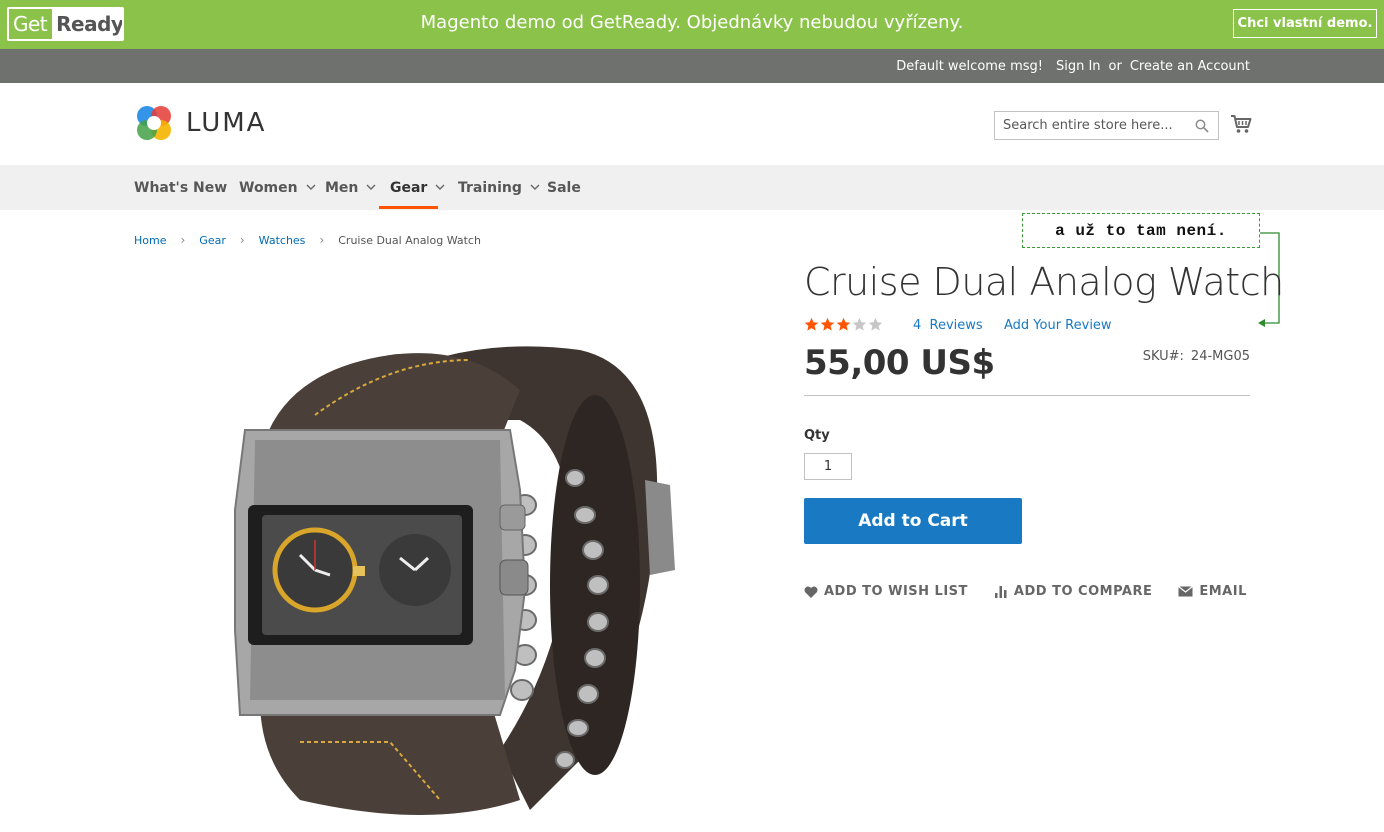 The height and width of the screenshot is (832, 1384). I want to click on nav-item-whats-new: What's New, so click(180, 187).